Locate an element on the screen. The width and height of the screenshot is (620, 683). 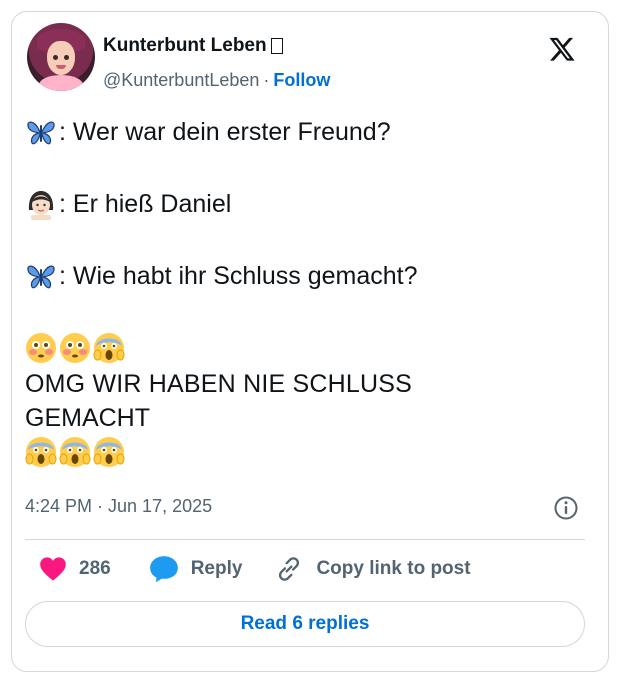
info-icon is located at coordinates (566, 508).